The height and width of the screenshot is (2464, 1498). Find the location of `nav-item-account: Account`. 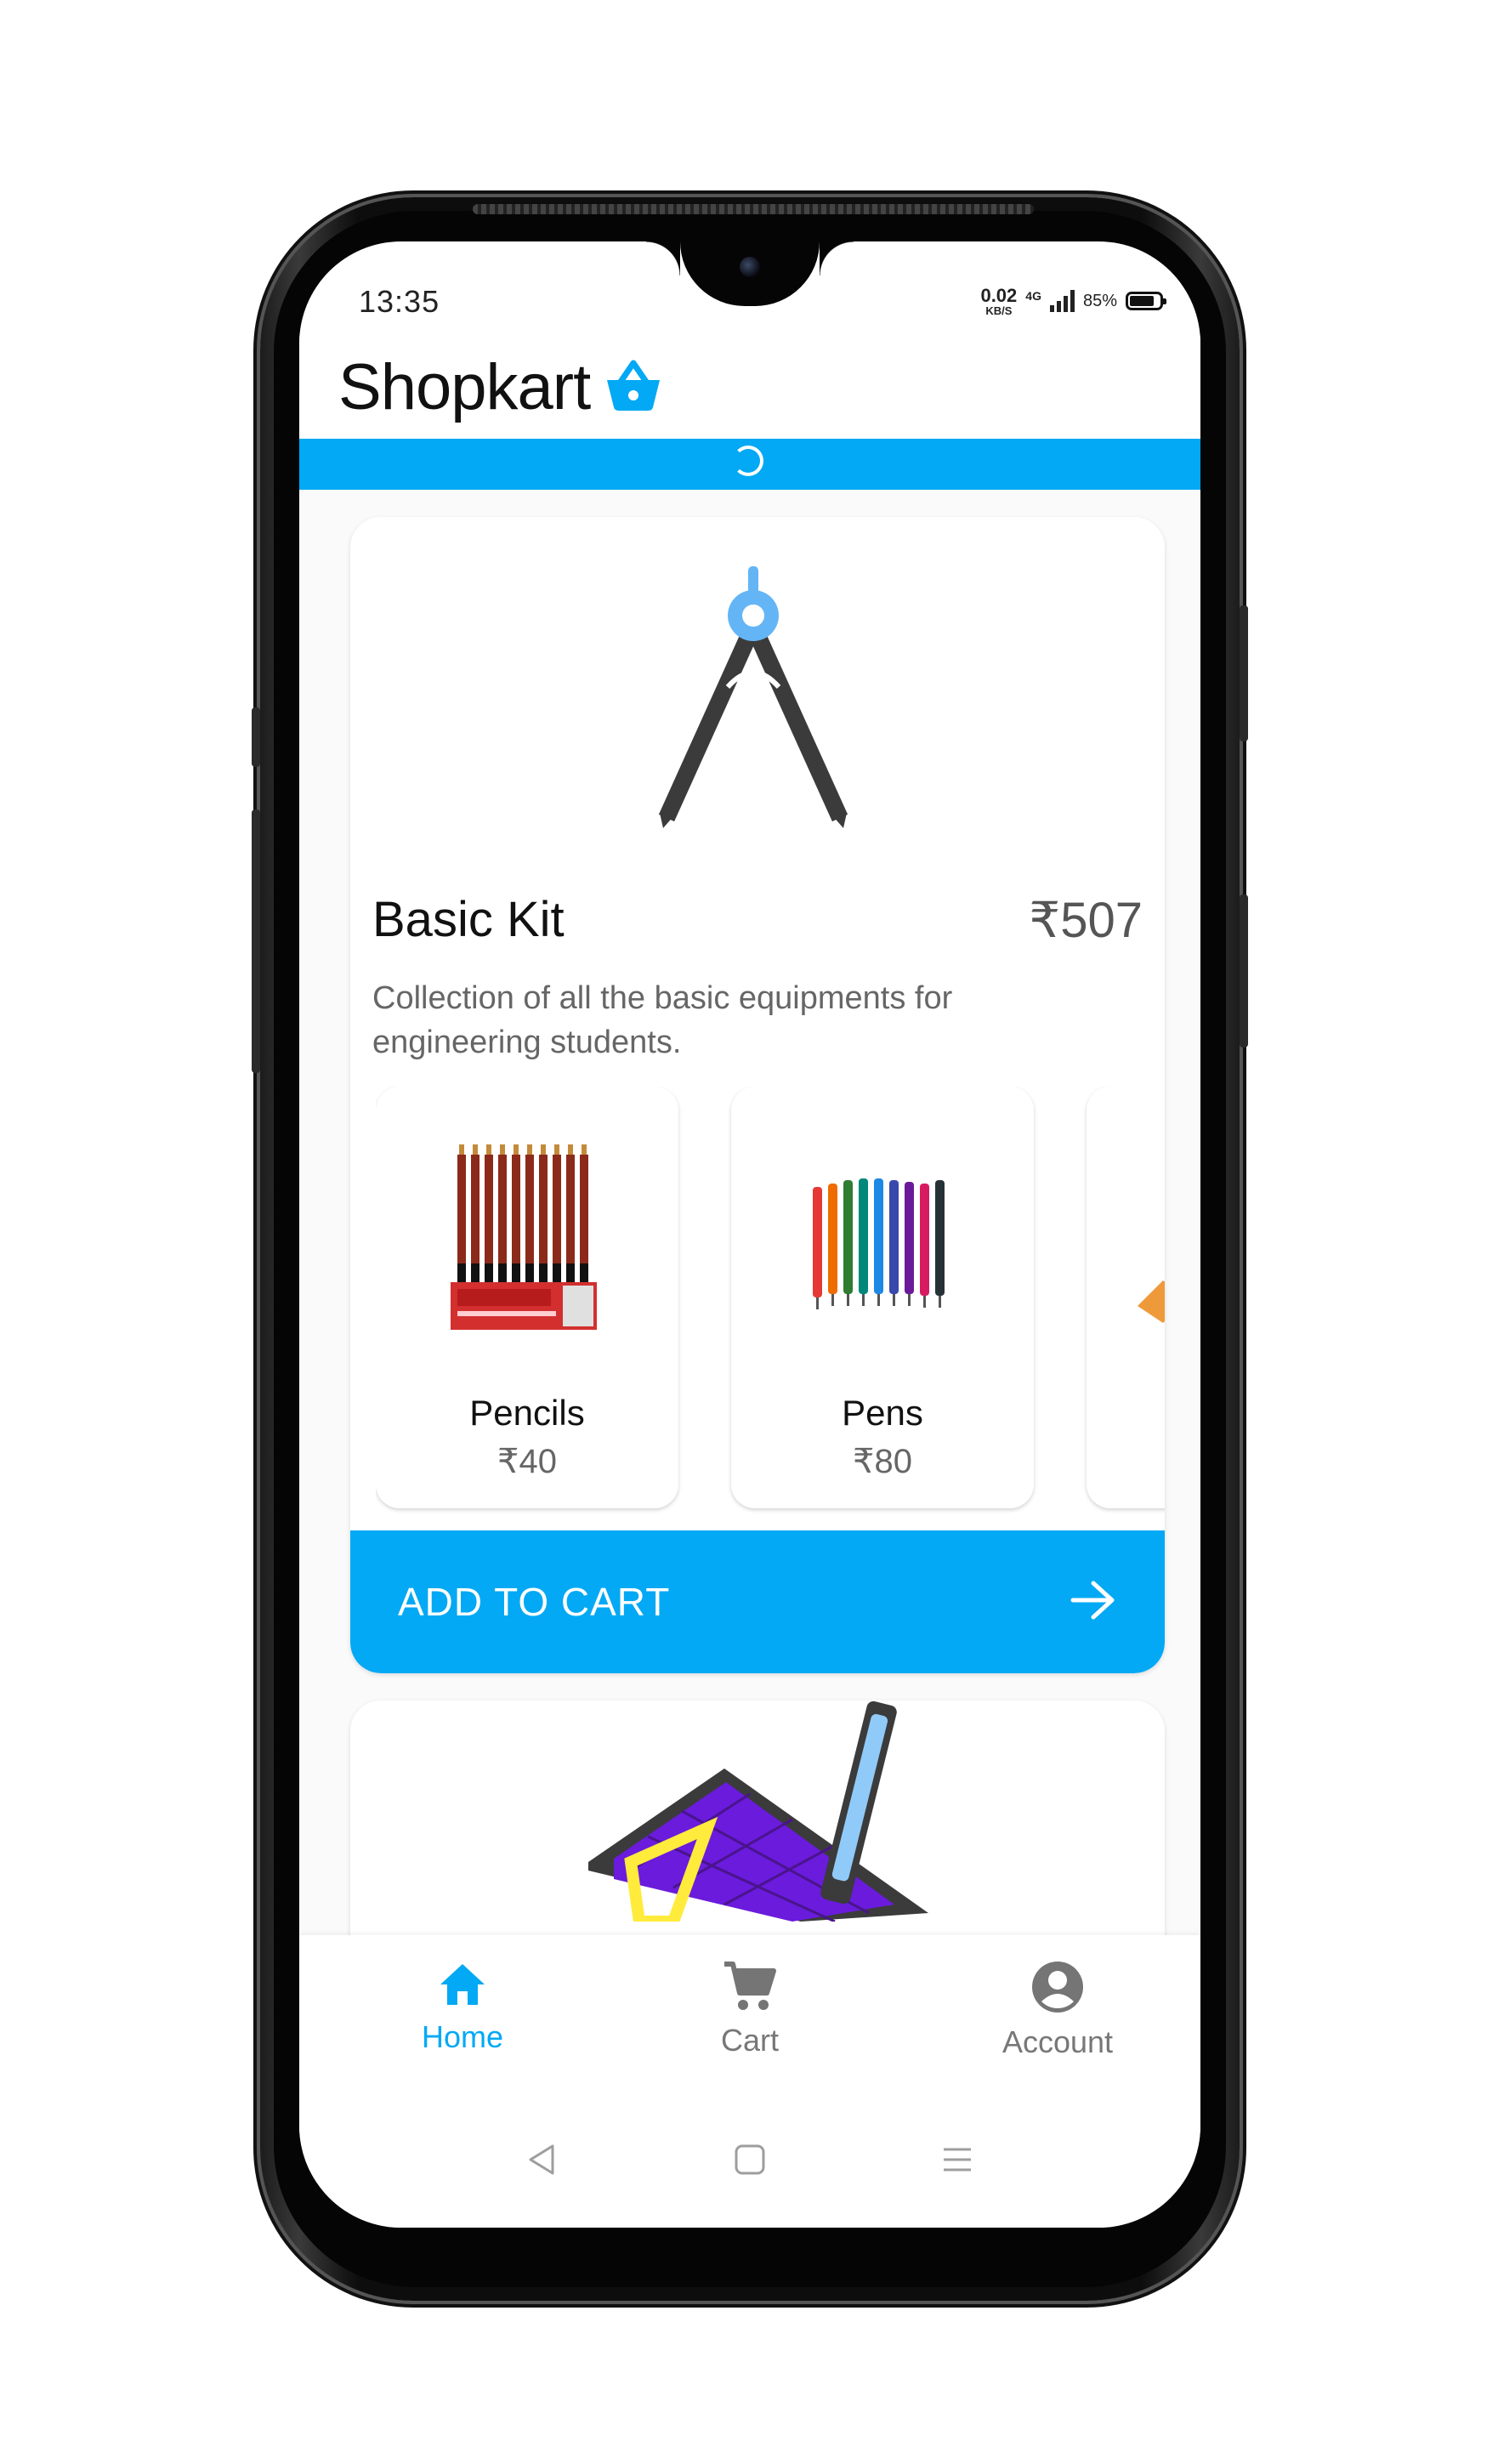

nav-item-account: Account is located at coordinates (1057, 2010).